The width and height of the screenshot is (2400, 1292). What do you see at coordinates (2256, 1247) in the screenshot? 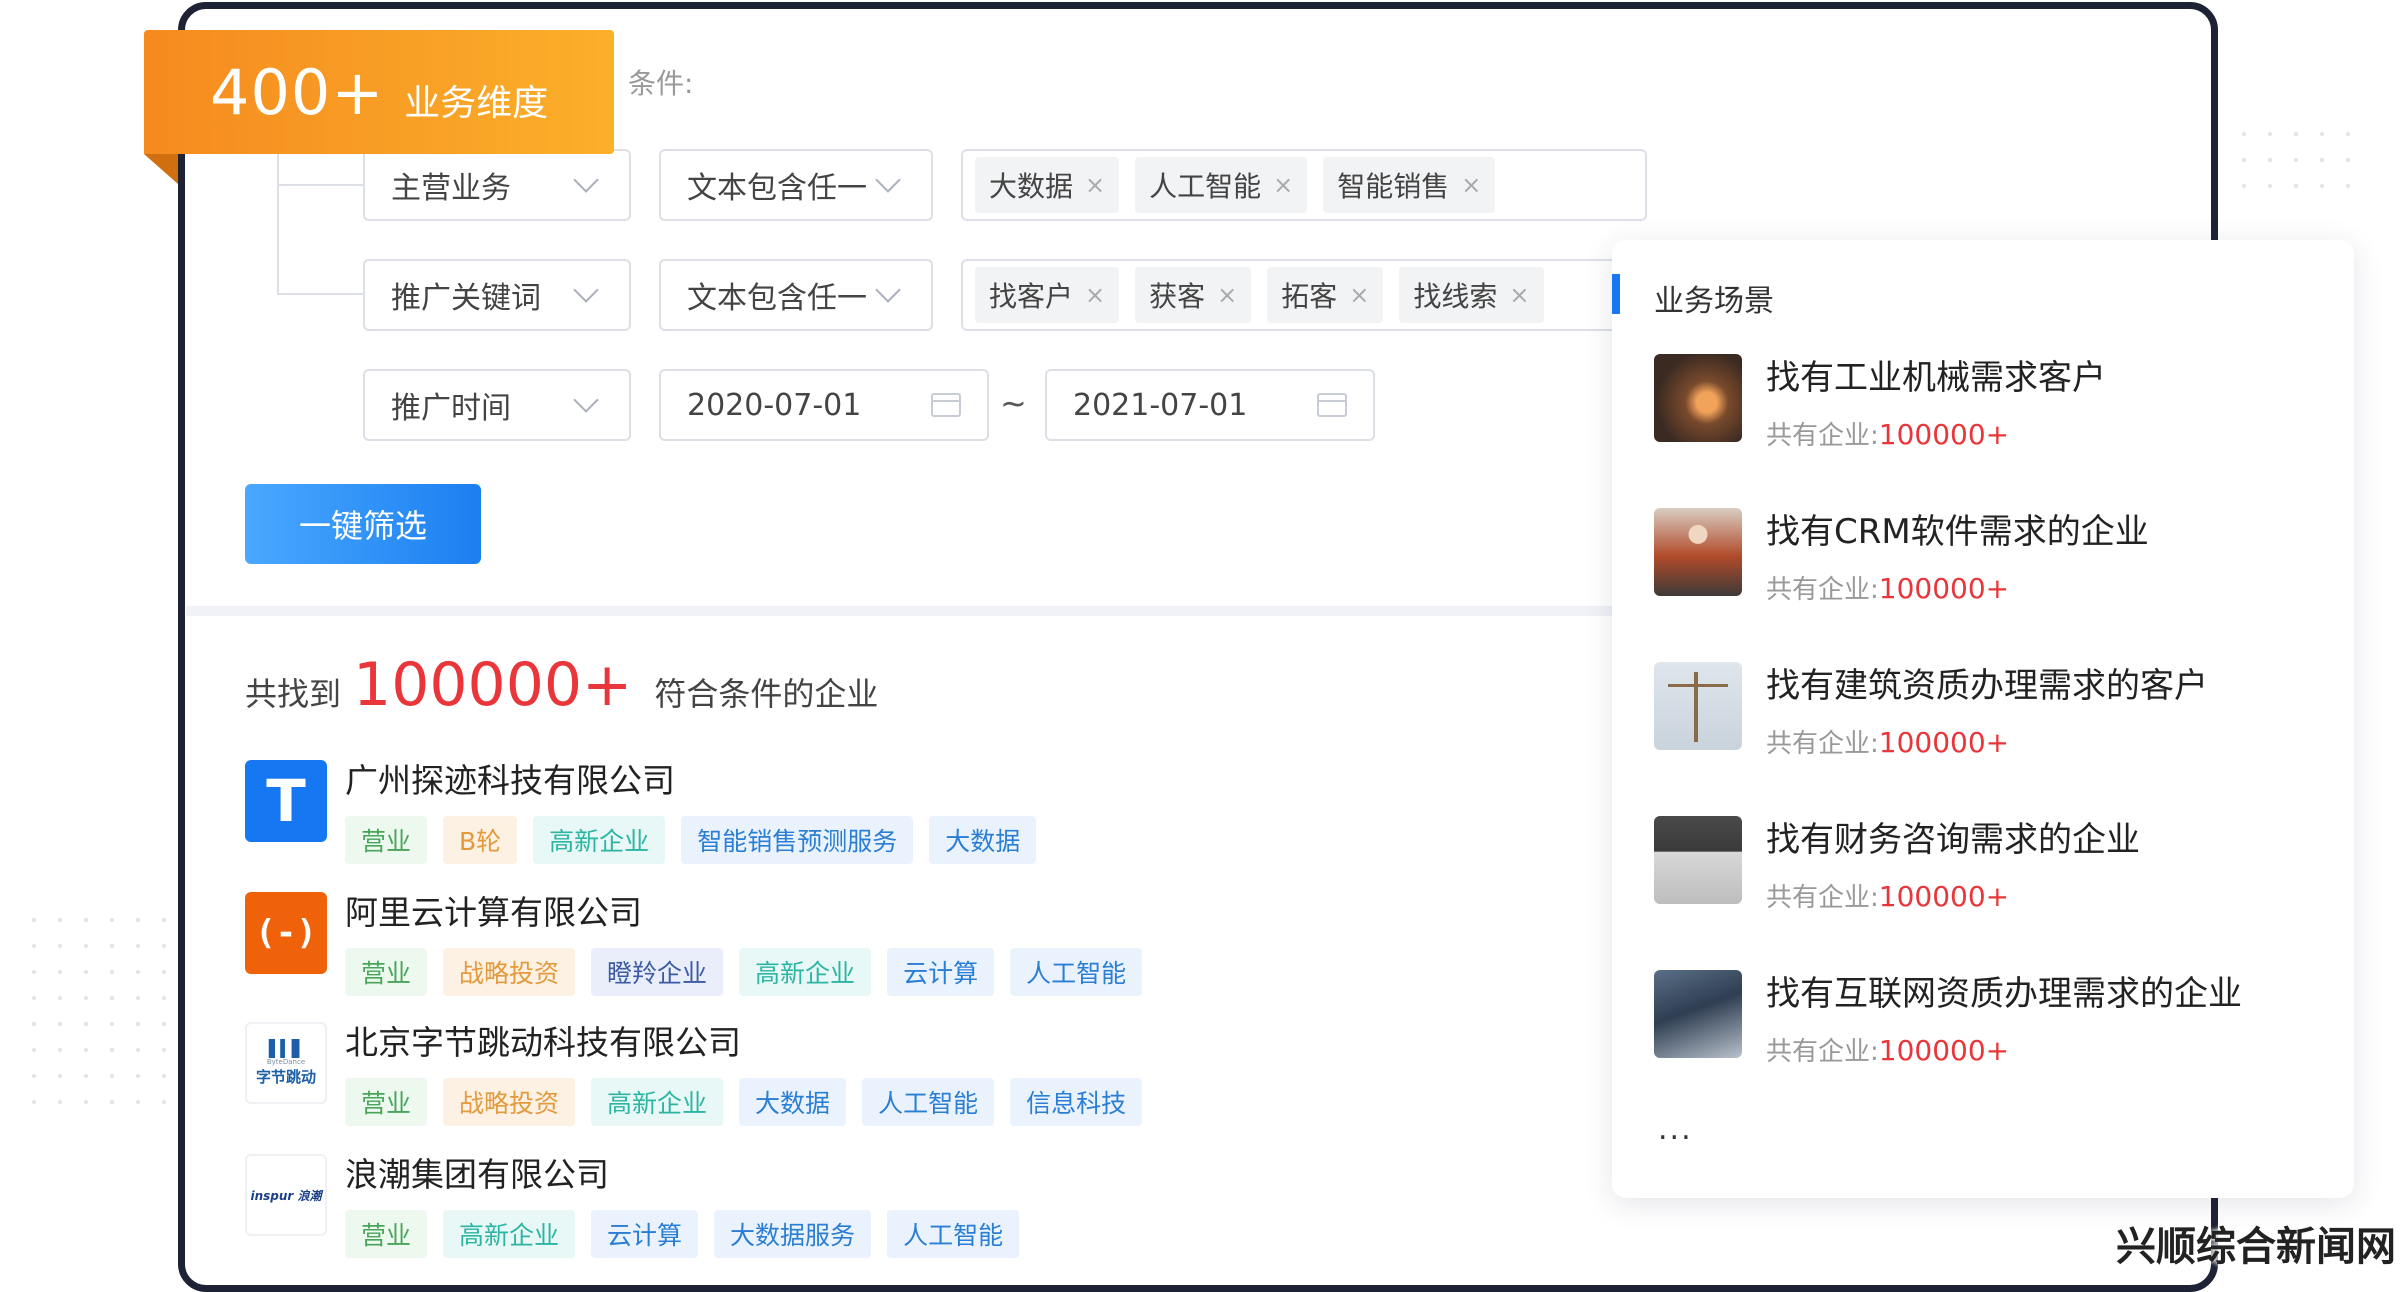
I see `watermark: 兴顺综合新闻网` at bounding box center [2256, 1247].